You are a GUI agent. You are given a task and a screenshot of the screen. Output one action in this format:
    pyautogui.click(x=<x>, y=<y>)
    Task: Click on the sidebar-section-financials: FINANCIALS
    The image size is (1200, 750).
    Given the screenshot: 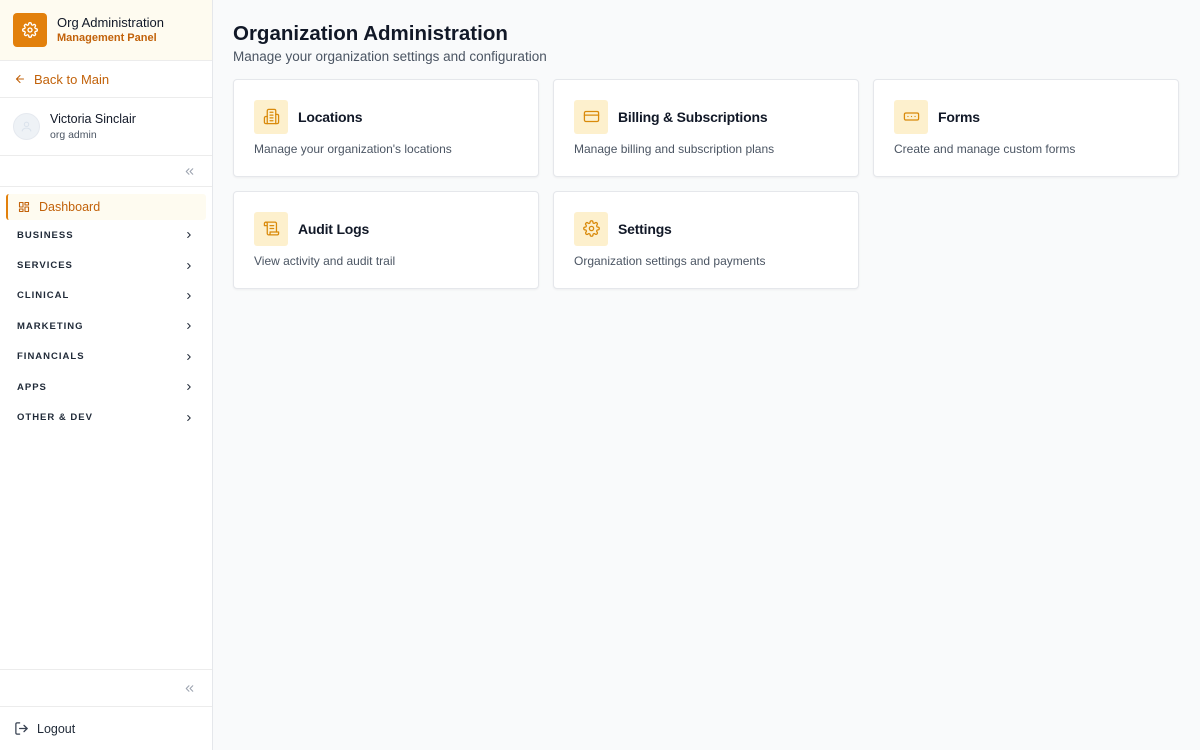 What is the action you would take?
    pyautogui.click(x=106, y=357)
    